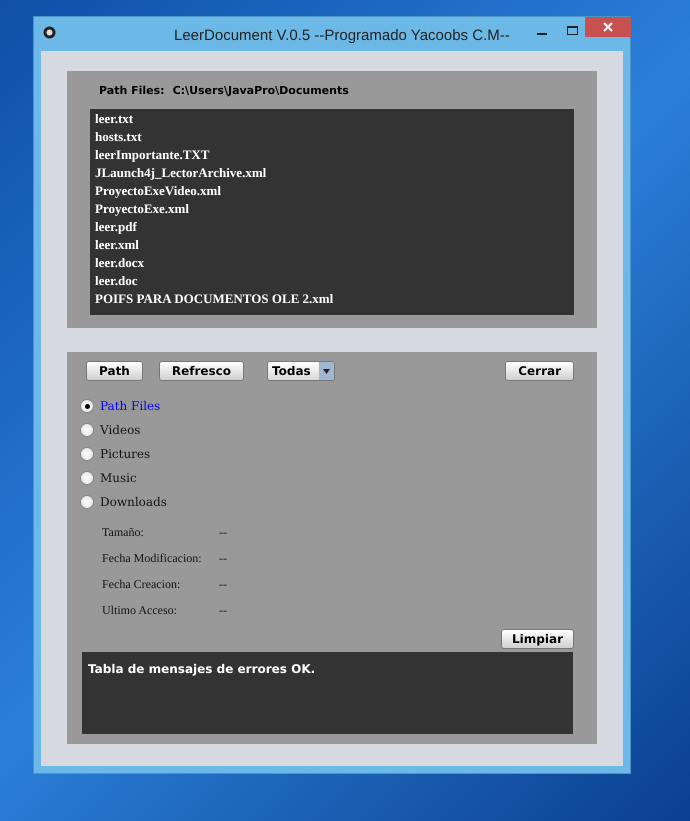 The height and width of the screenshot is (821, 690). Describe the element at coordinates (201, 371) in the screenshot. I see `toolbar-button: Refresco` at that location.